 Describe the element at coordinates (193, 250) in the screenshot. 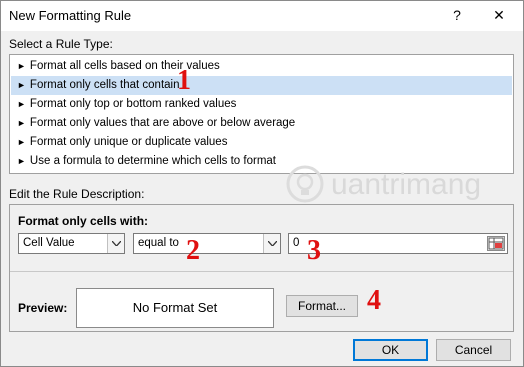

I see `annotation-2: 2` at that location.